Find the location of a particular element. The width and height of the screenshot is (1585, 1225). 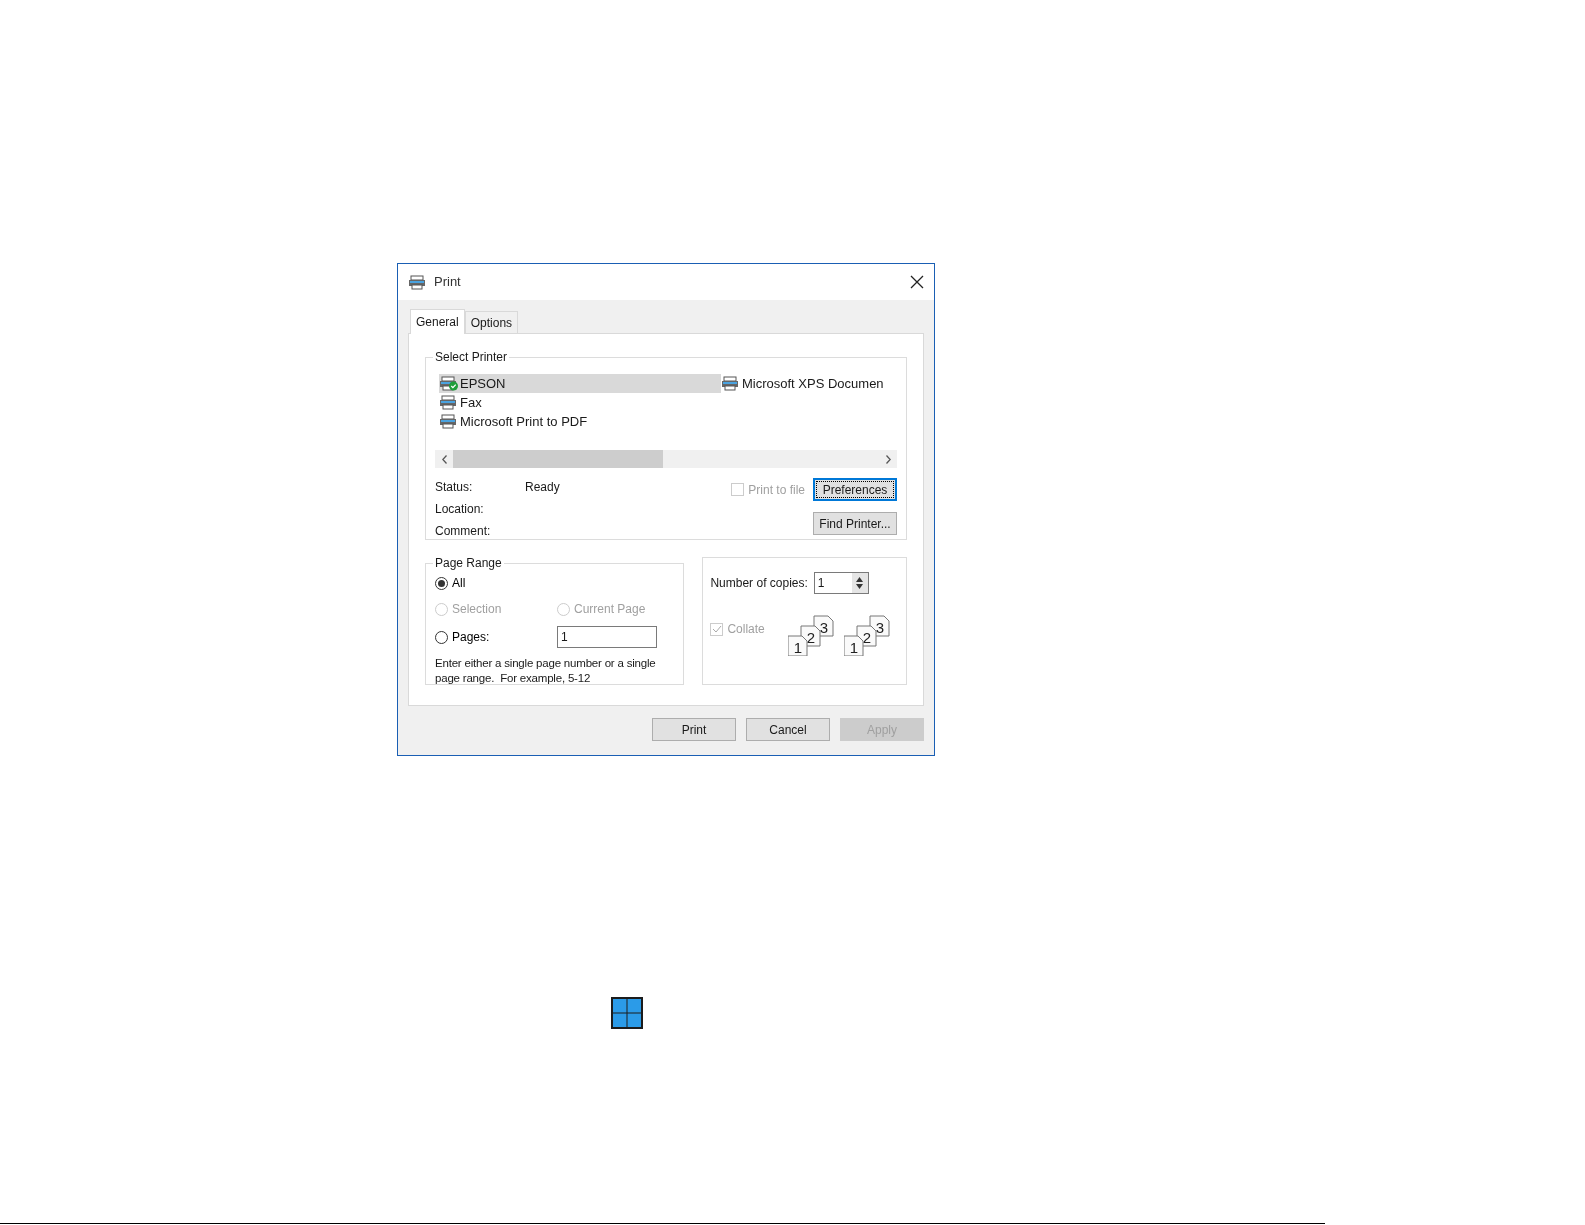

checkbox-label: Collate is located at coordinates (746, 629).